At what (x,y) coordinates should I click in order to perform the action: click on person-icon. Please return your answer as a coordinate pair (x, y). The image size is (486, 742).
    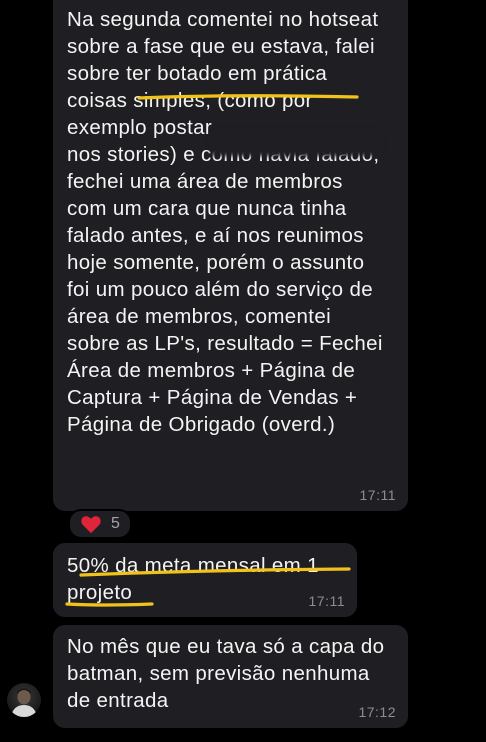
    Looking at the image, I should click on (24, 702).